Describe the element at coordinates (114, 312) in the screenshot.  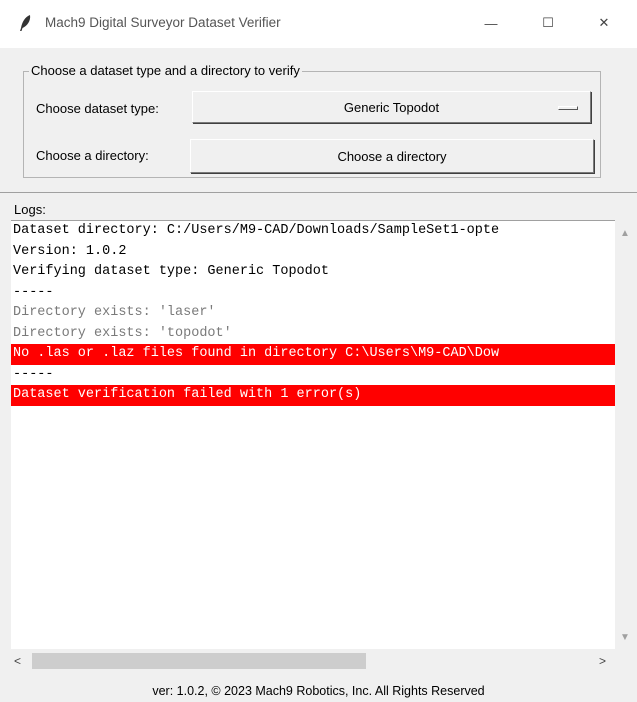
I see `log-line: Directory exists: 'laser'` at that location.